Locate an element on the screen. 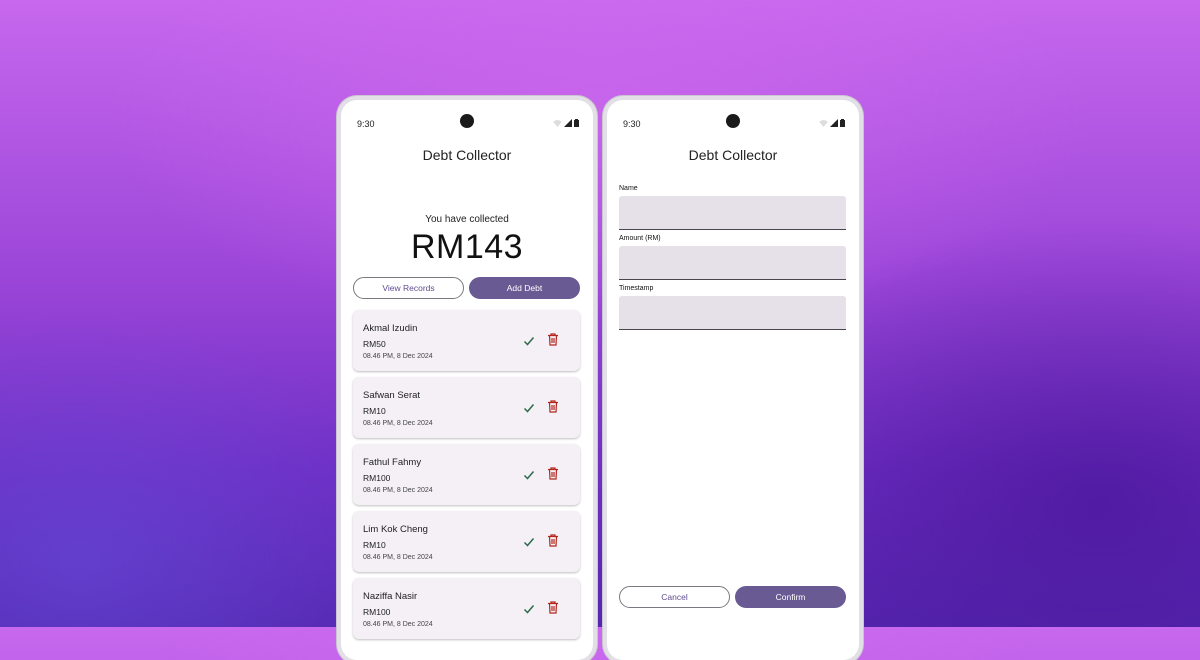  debt-card: Fathul Fahmy RM100 08.46 PM, 8 Dec 2024 is located at coordinates (466, 474).